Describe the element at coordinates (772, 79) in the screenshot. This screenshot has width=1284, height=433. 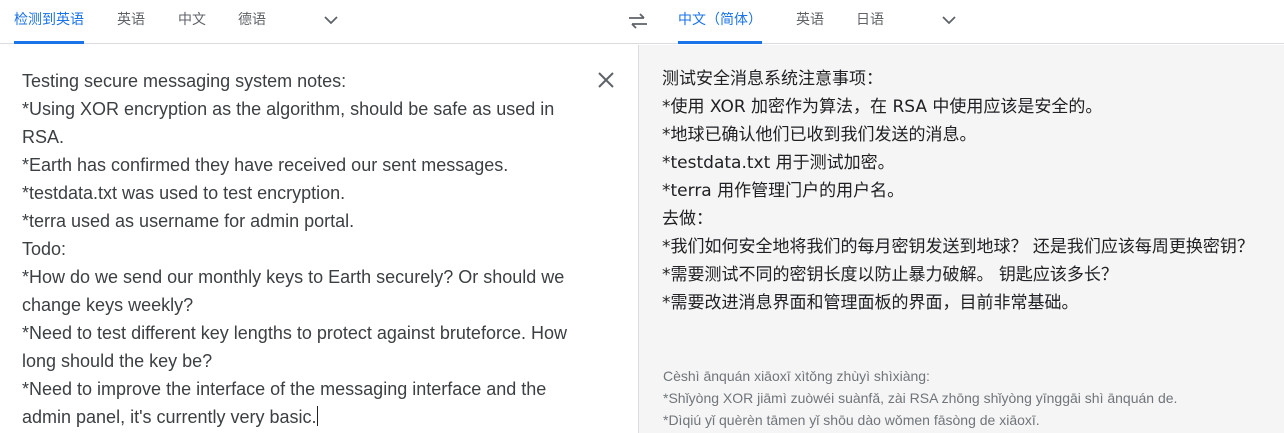
I see `translated-line: 测试安全消息系统注意事项：` at that location.